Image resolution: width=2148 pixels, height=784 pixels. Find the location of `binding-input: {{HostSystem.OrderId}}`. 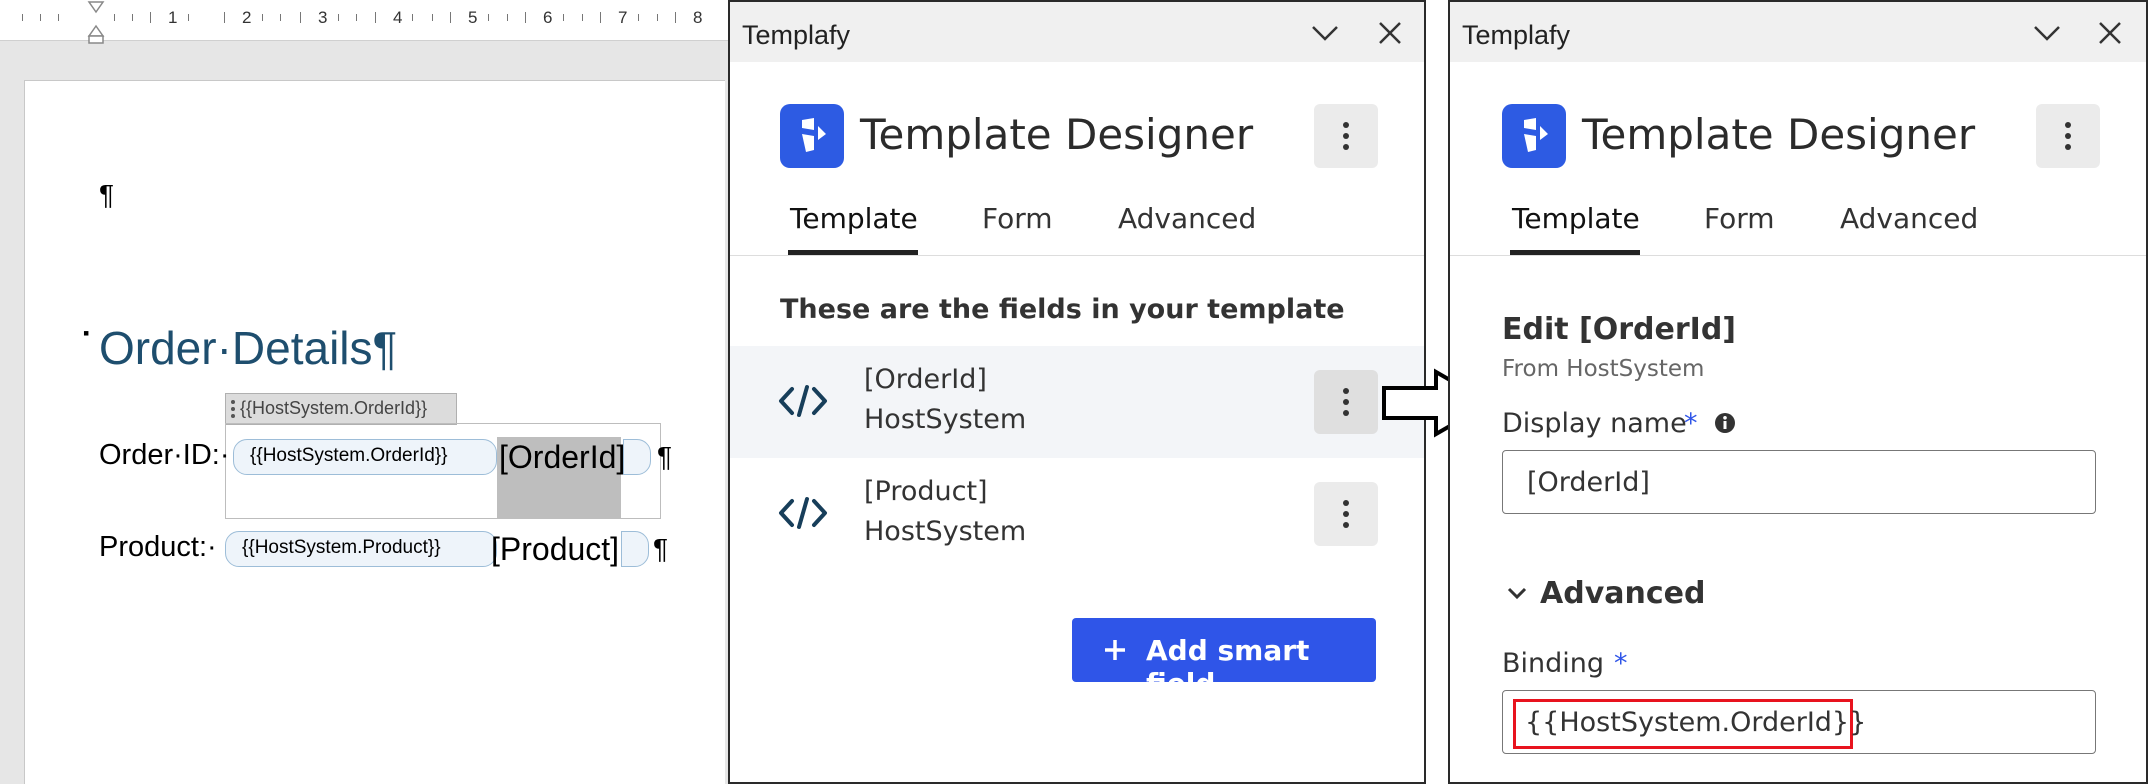

binding-input: {{HostSystem.OrderId}} is located at coordinates (1799, 722).